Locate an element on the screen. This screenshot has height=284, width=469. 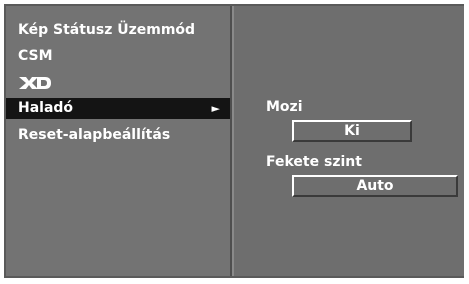
black-level-value-box: Auto is located at coordinates (375, 186).